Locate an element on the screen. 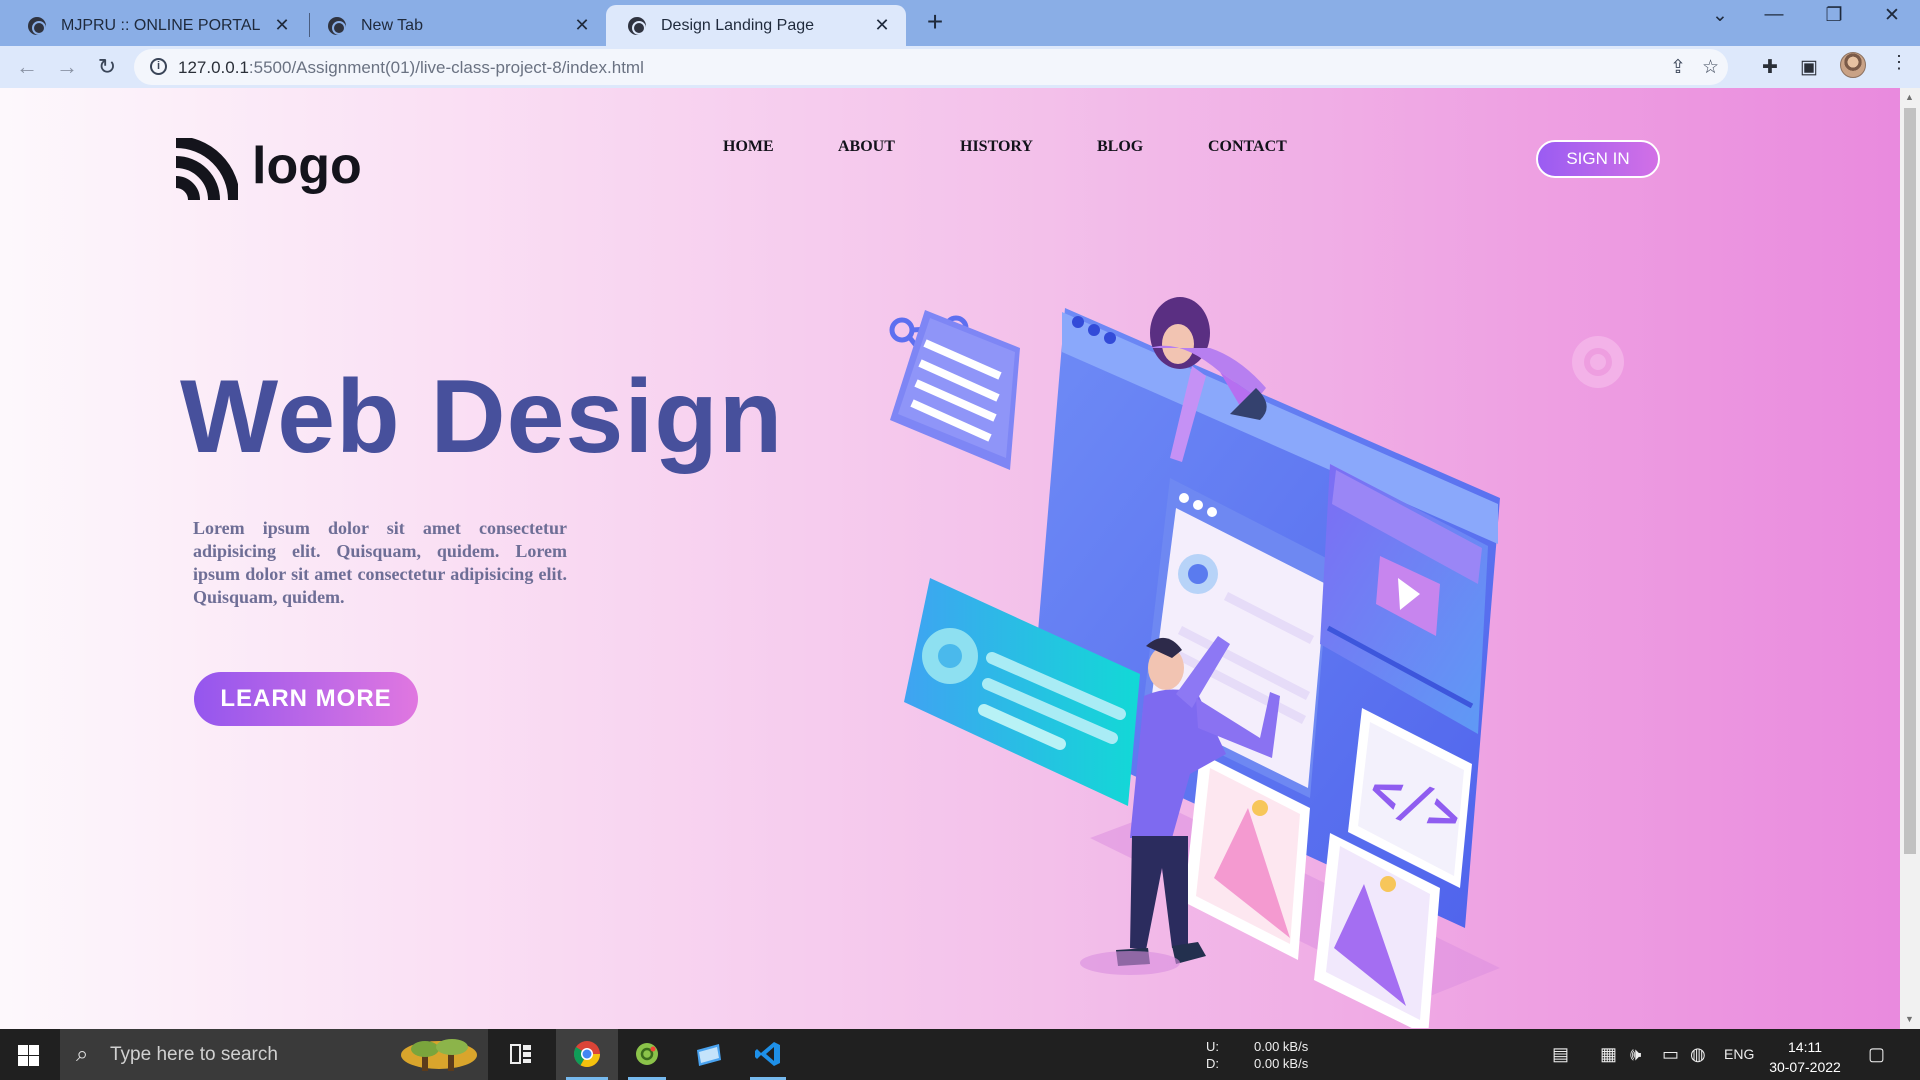  reload-icon: ↻ is located at coordinates (107, 67).